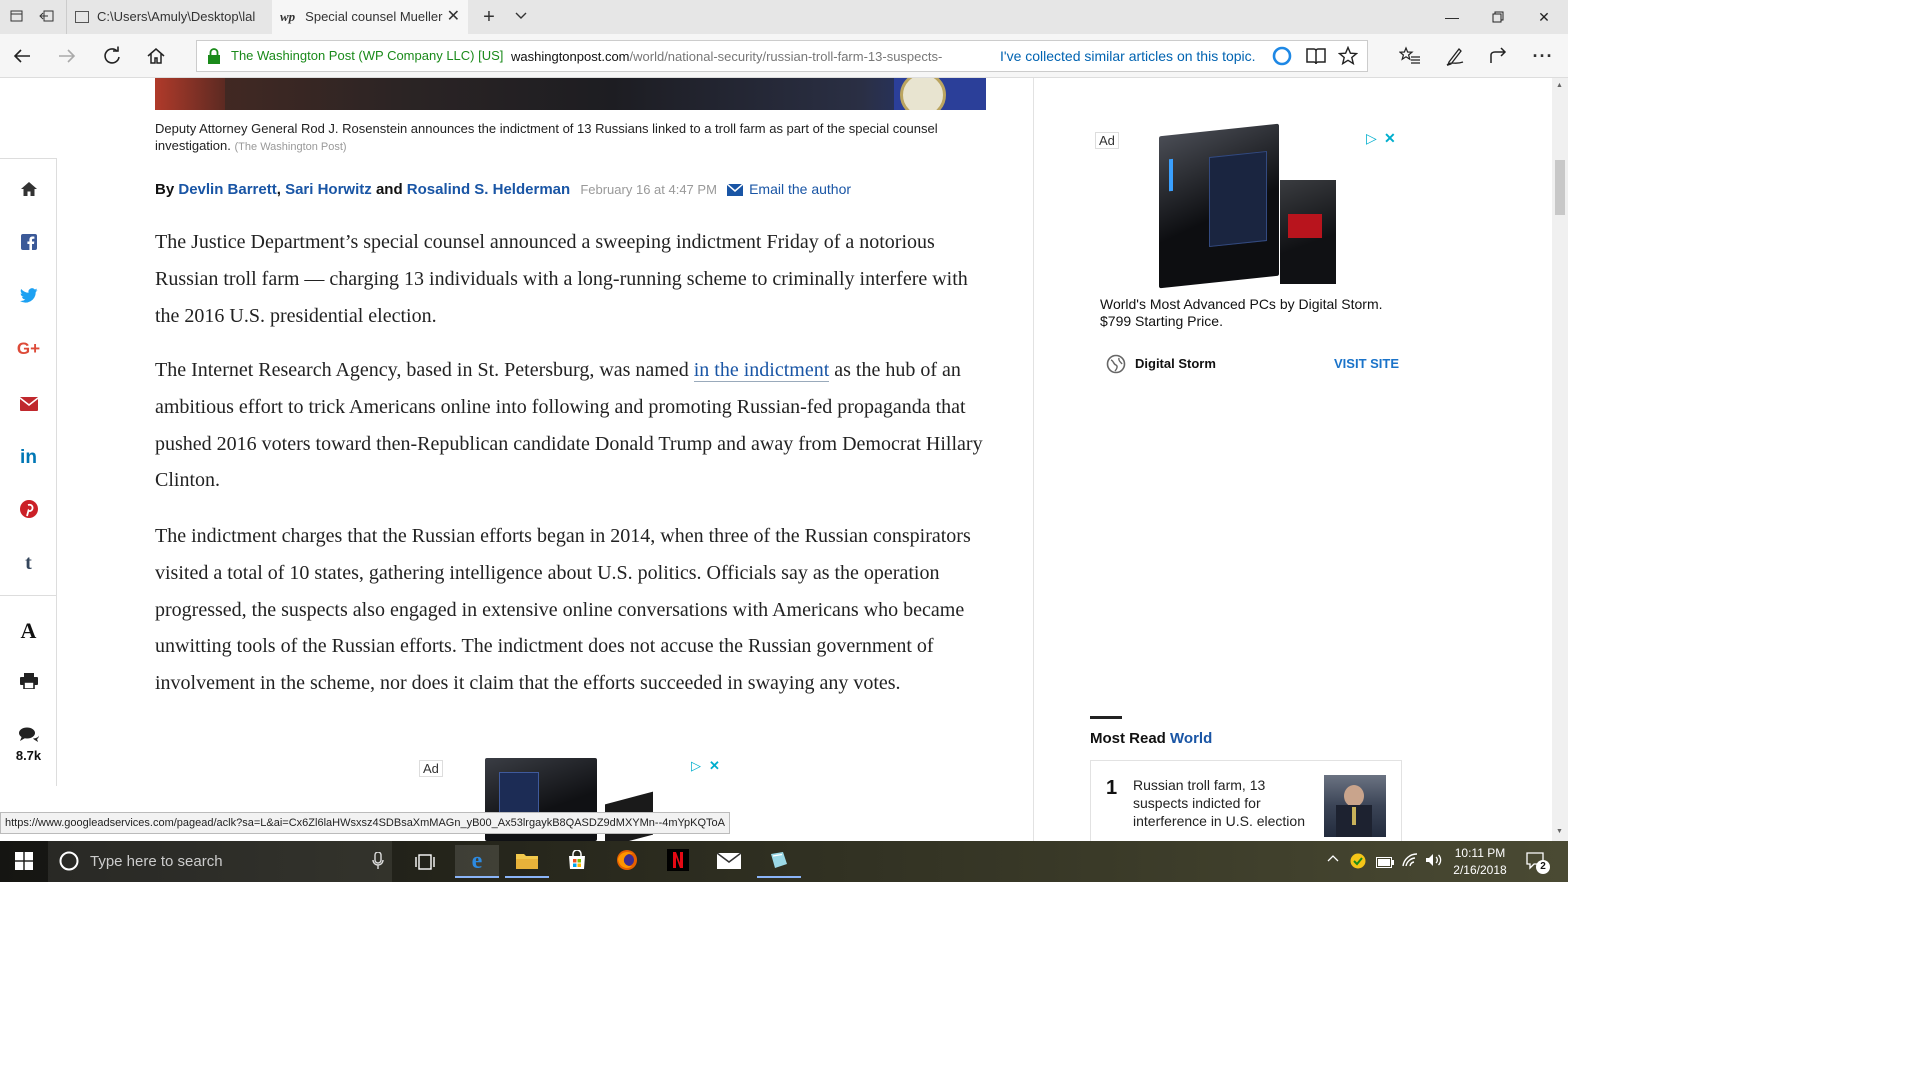  I want to click on most-read-rank: 1, so click(1112, 788).